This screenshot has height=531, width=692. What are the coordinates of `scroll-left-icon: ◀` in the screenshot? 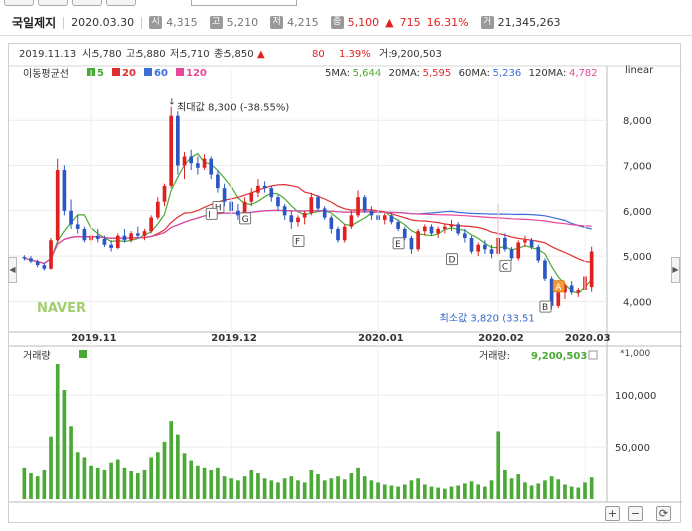 It's located at (12, 270).